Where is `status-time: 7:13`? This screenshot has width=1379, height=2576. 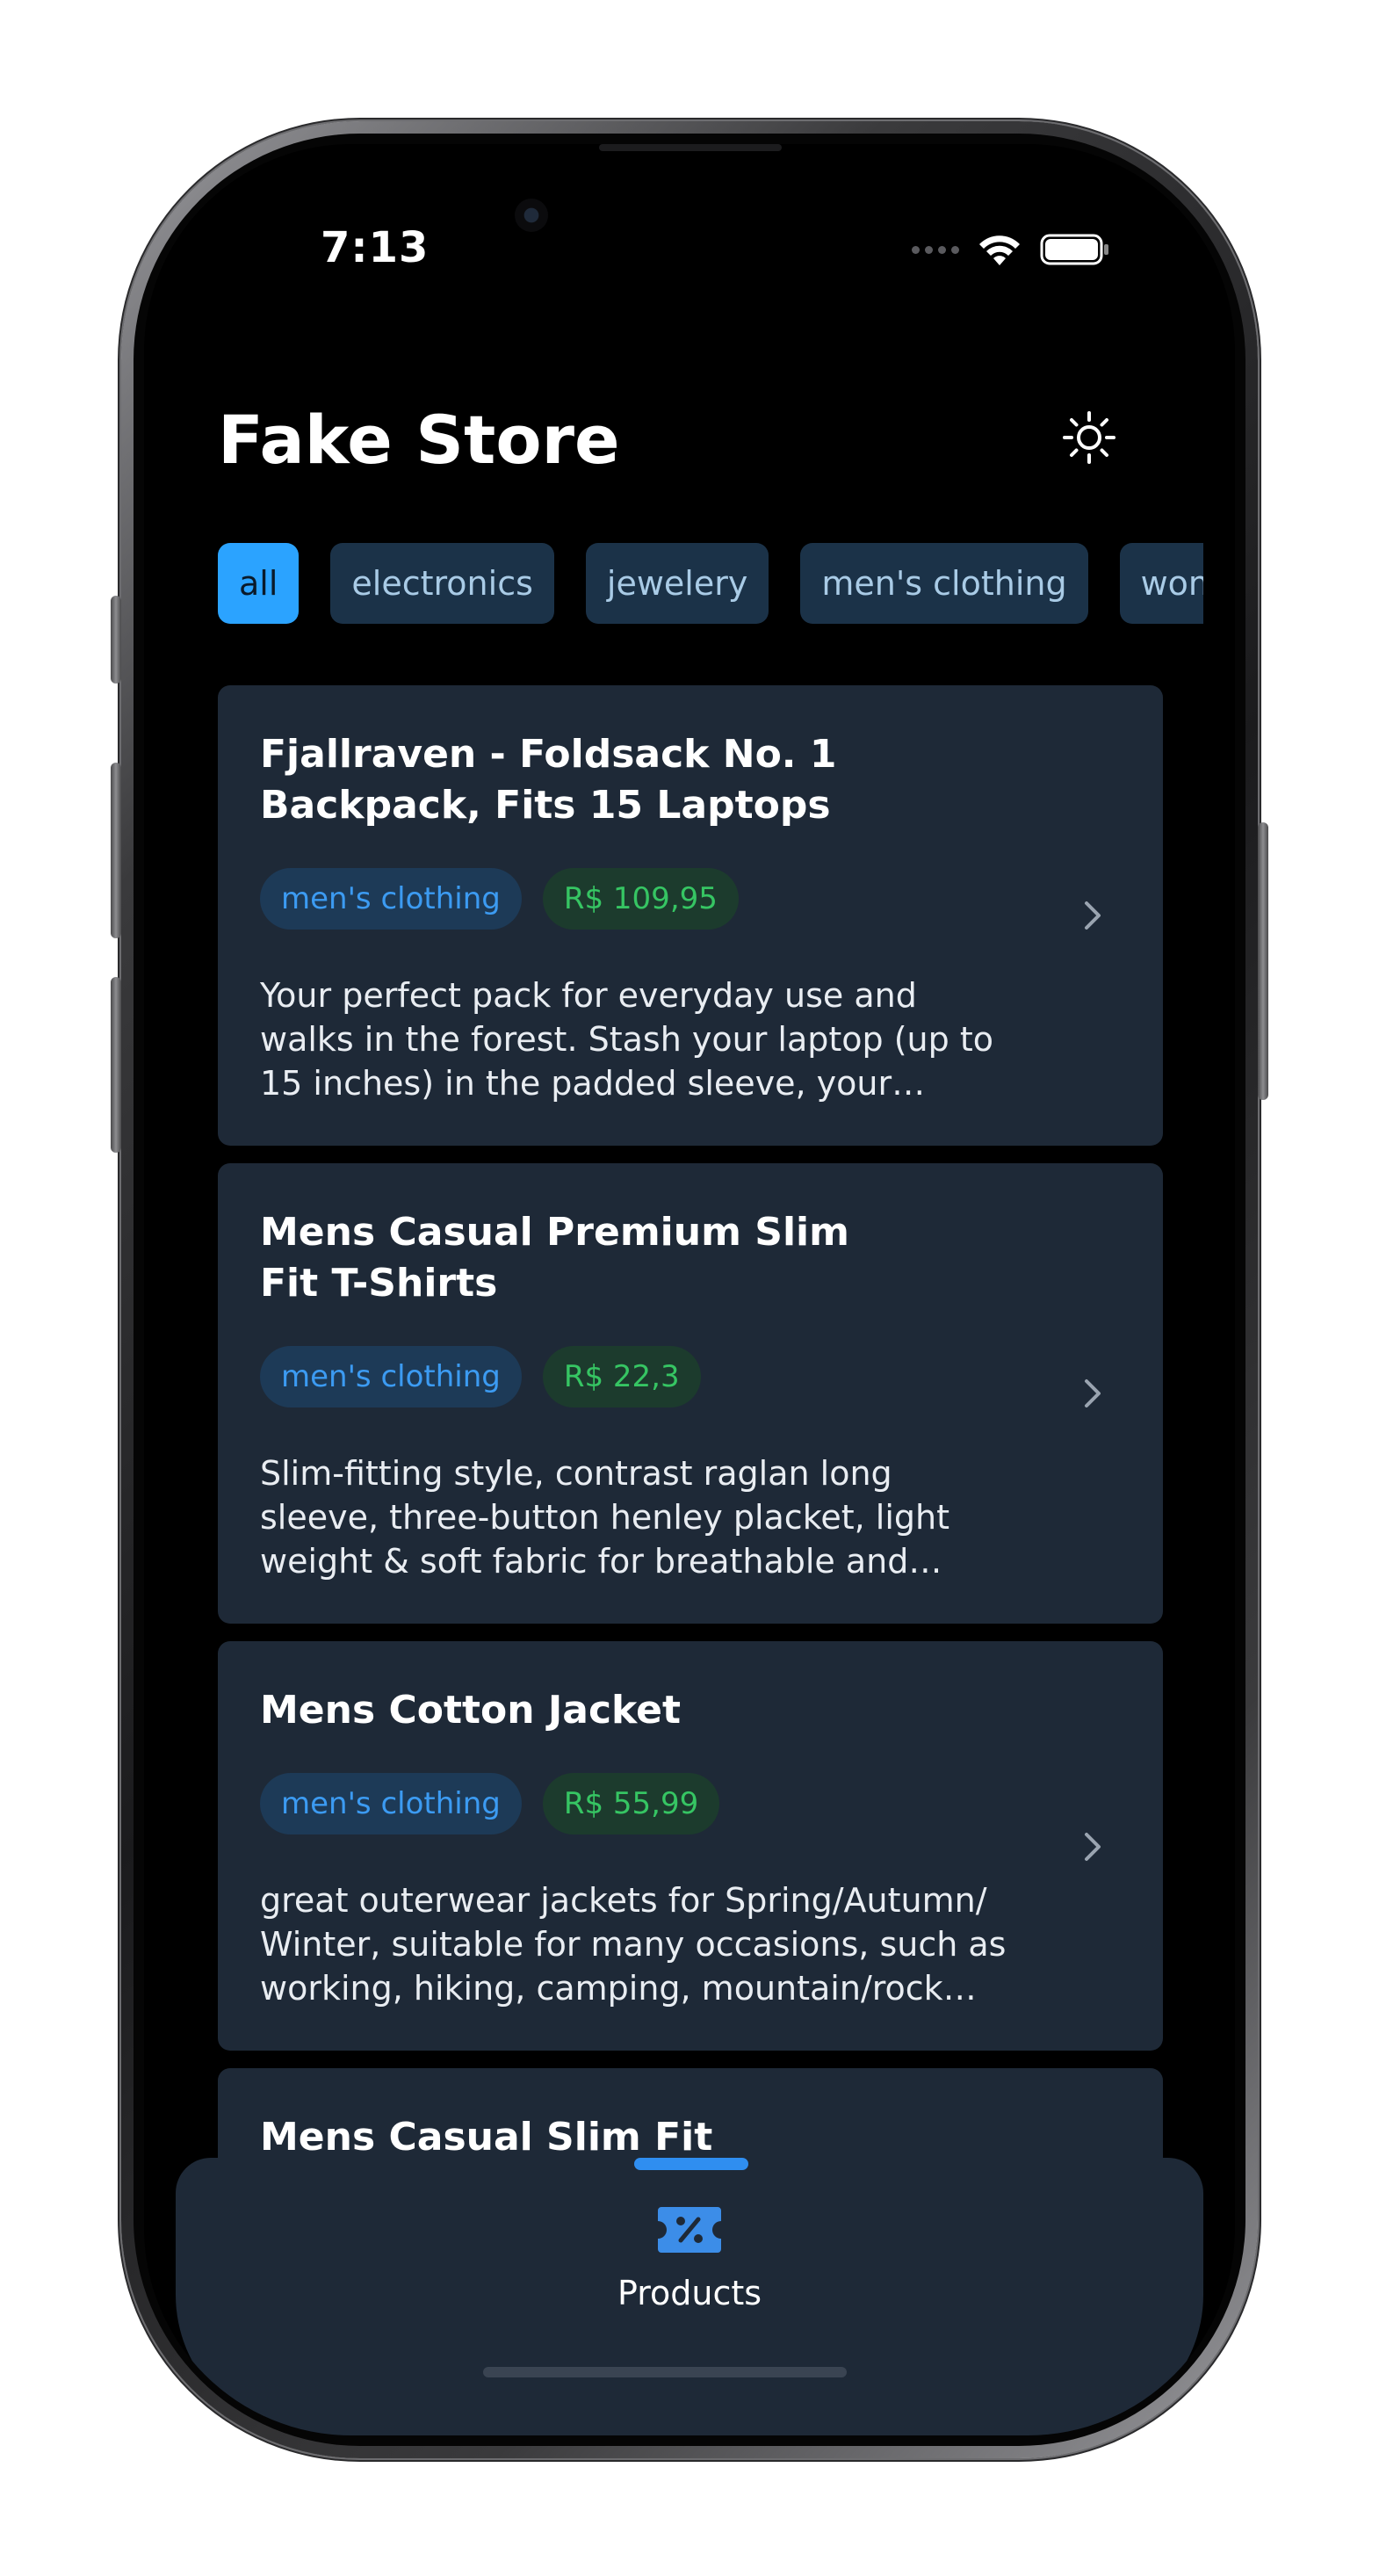 status-time: 7:13 is located at coordinates (375, 247).